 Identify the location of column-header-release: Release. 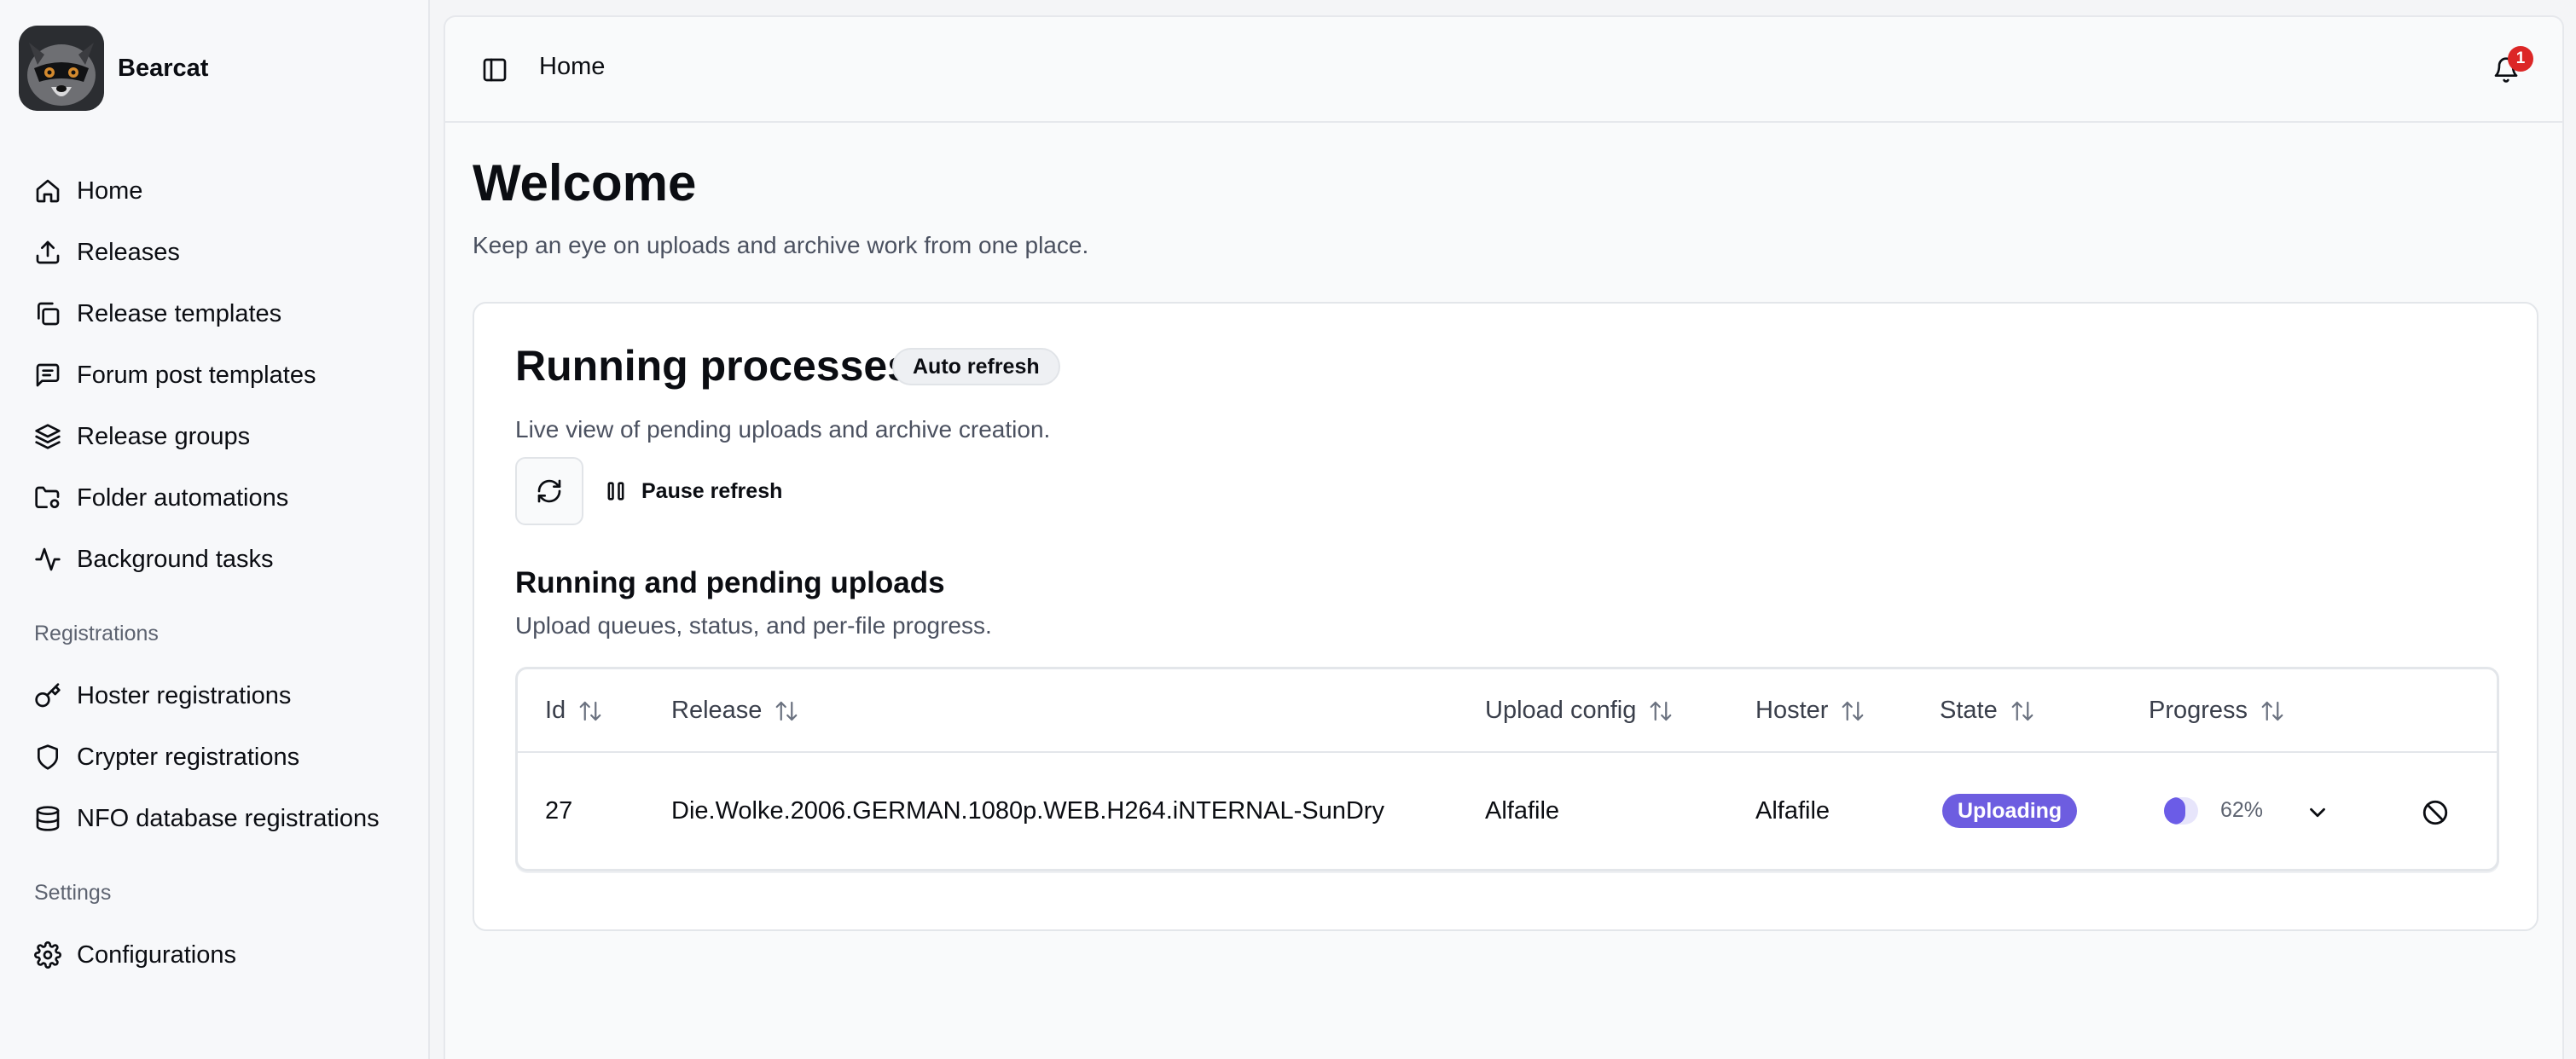
(735, 711).